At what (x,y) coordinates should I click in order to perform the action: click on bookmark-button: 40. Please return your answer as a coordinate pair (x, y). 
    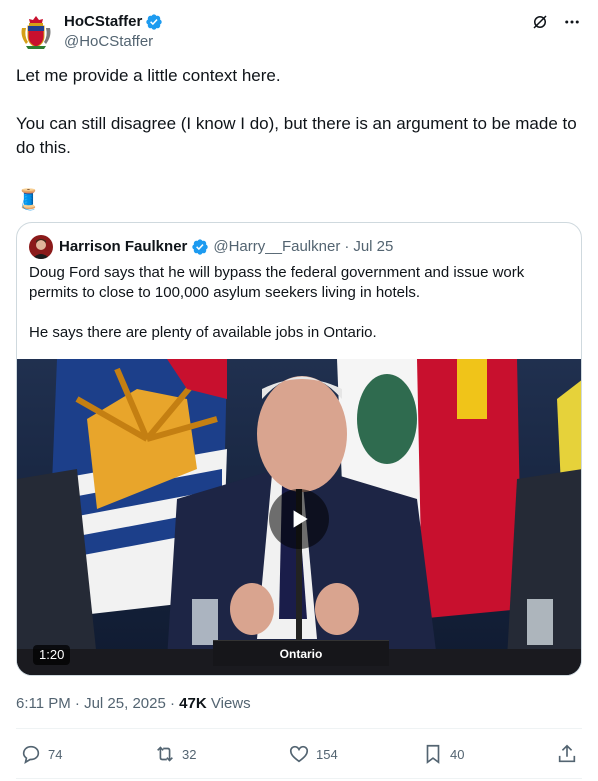
    Looking at the image, I should click on (443, 754).